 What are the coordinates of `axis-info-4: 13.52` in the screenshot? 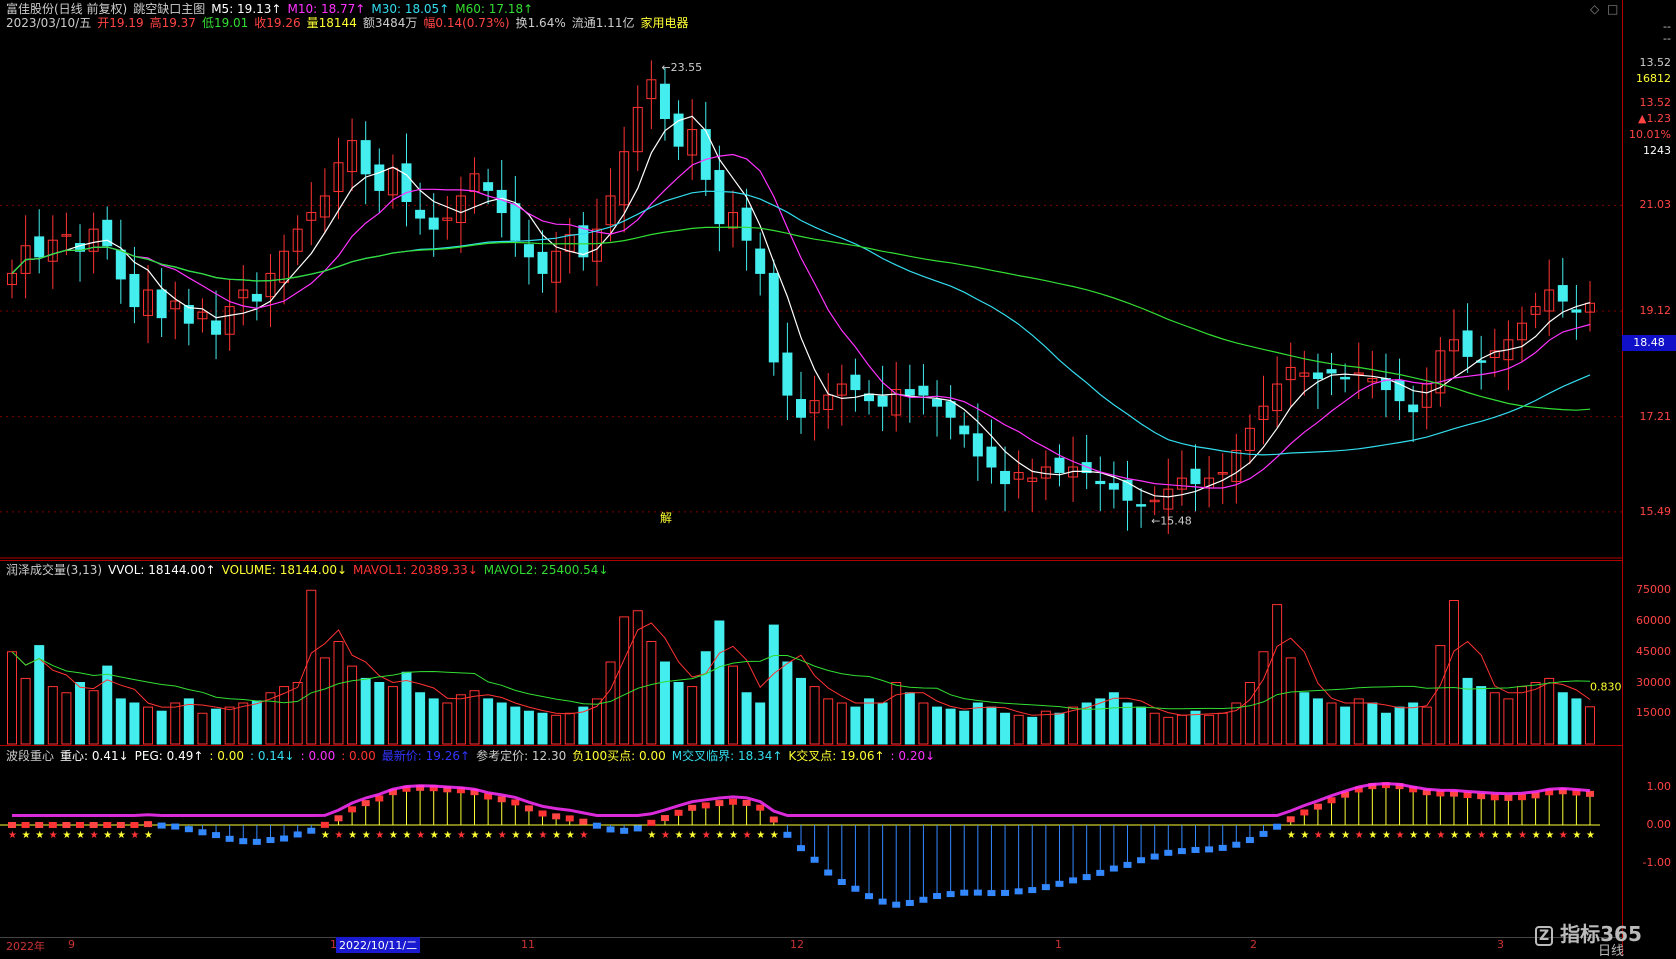 It's located at (1655, 102).